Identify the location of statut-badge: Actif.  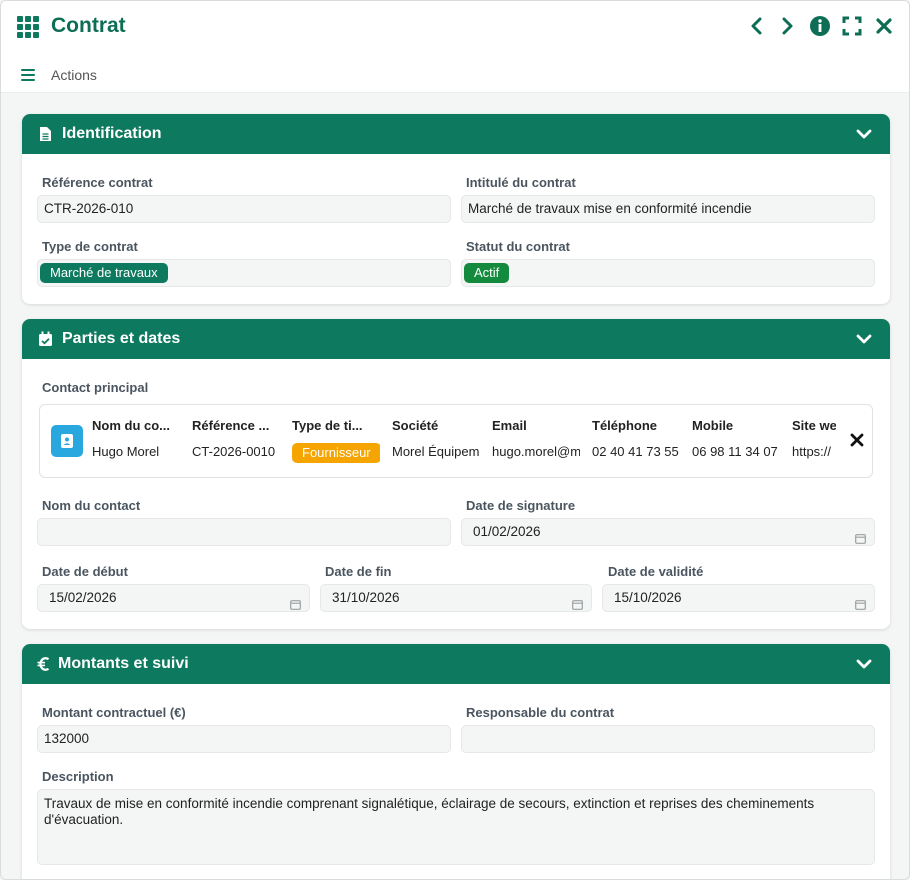
(487, 273).